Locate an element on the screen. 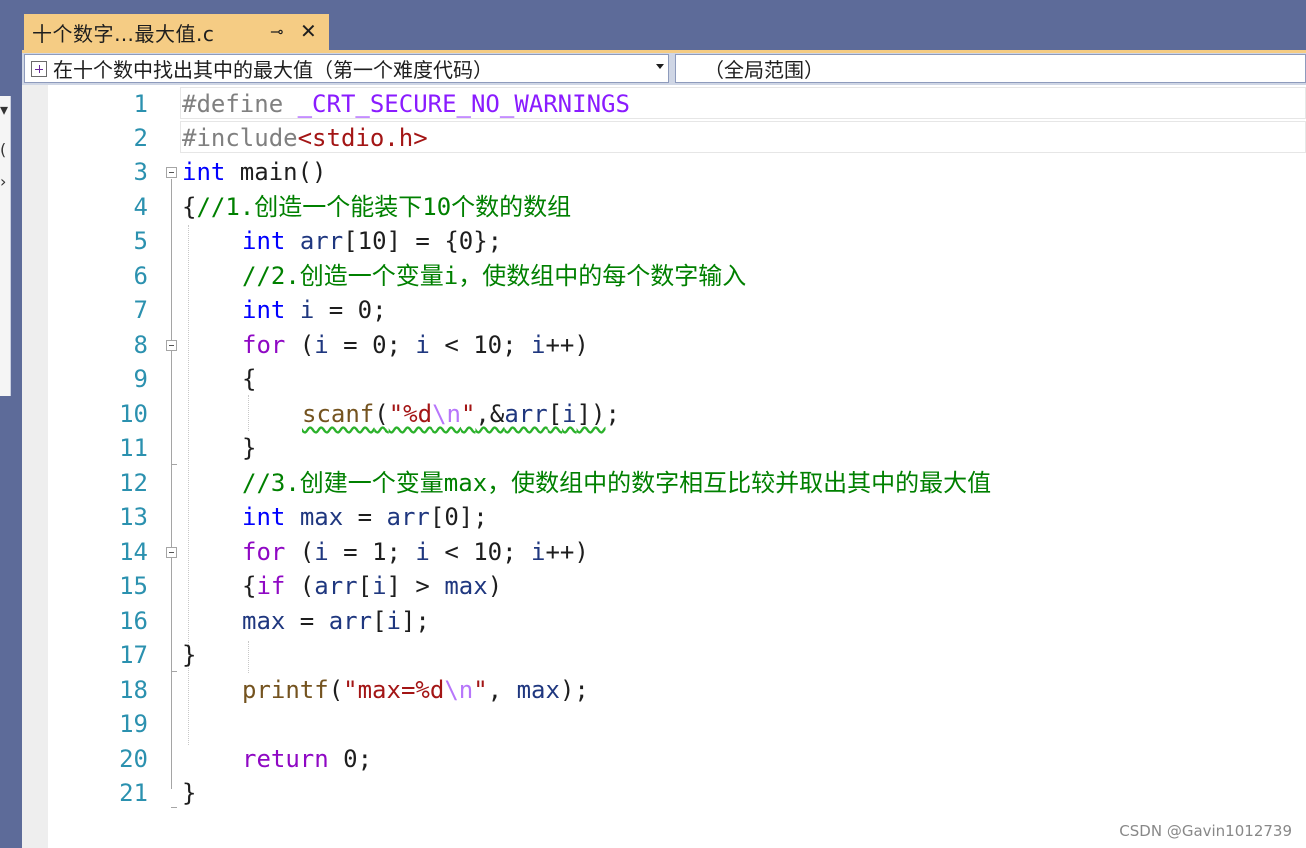 Image resolution: width=1306 pixels, height=848 pixels. line-number: 17 is located at coordinates (133, 655).